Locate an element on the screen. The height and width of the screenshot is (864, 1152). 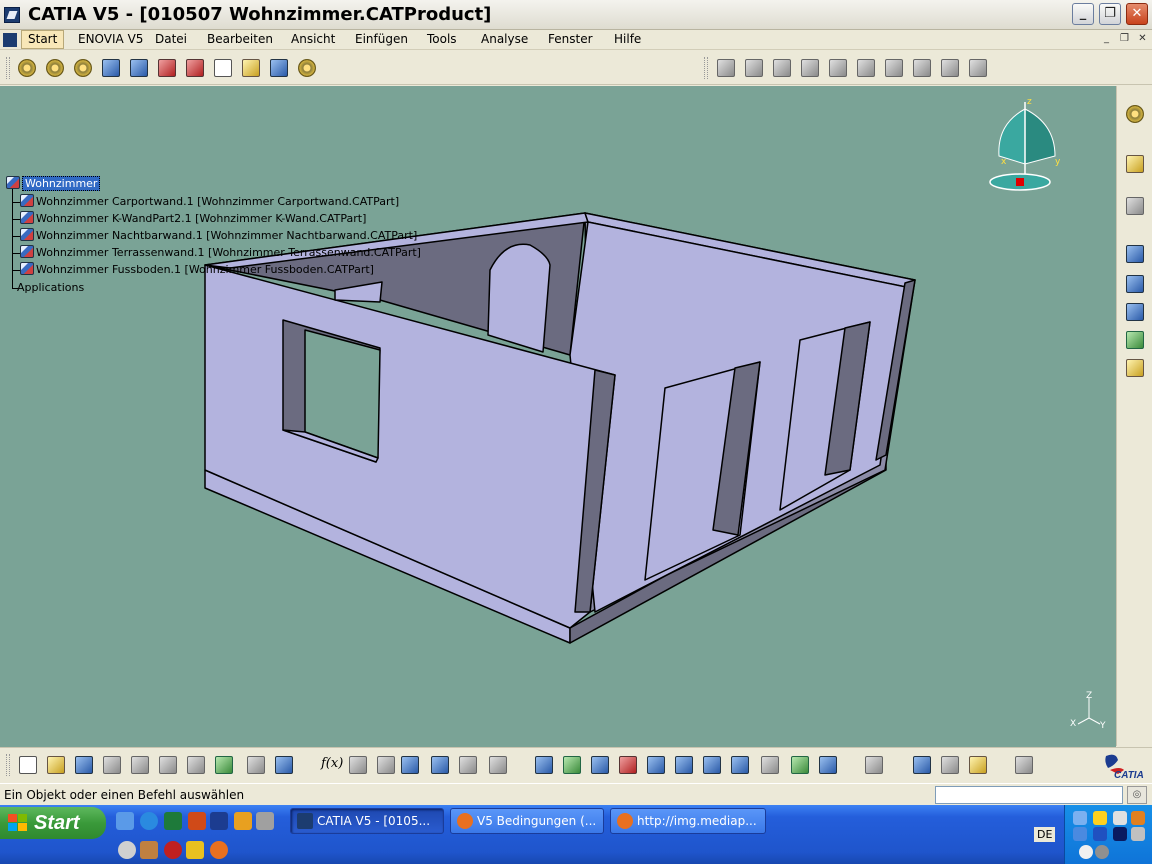
document-icon is located at coordinates (10, 40).